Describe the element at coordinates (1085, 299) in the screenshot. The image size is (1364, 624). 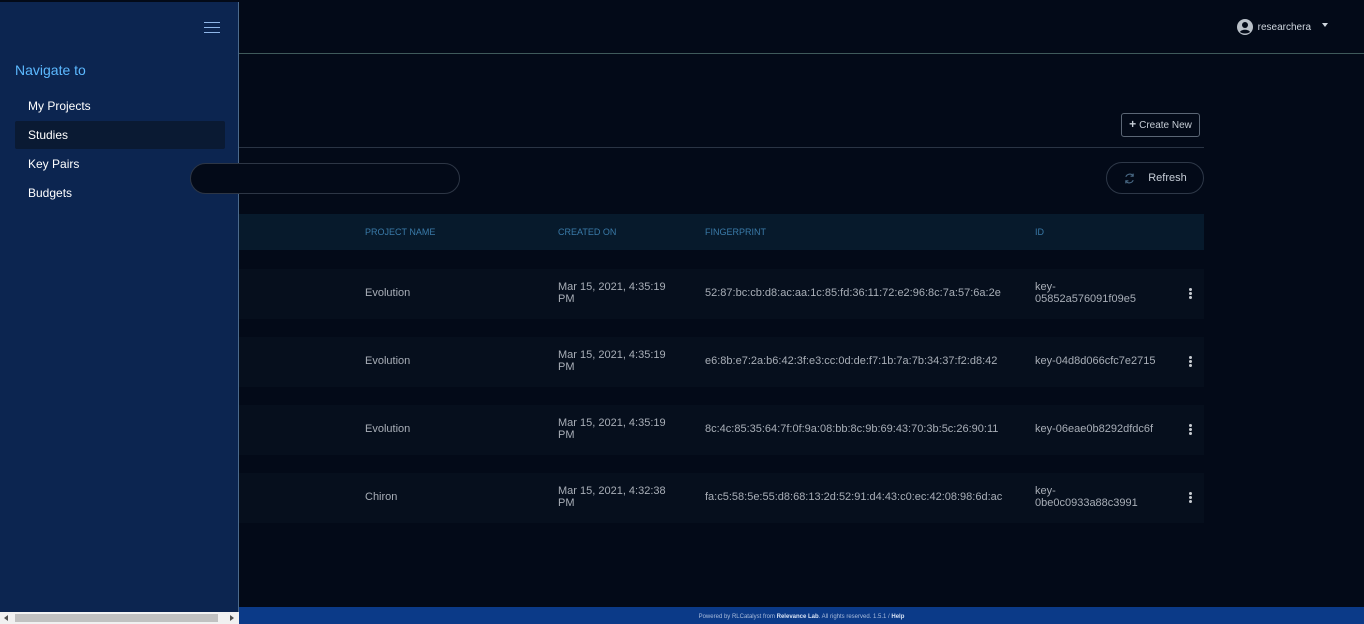
I see `cell-id-cont: 05852a576091f09e5` at that location.